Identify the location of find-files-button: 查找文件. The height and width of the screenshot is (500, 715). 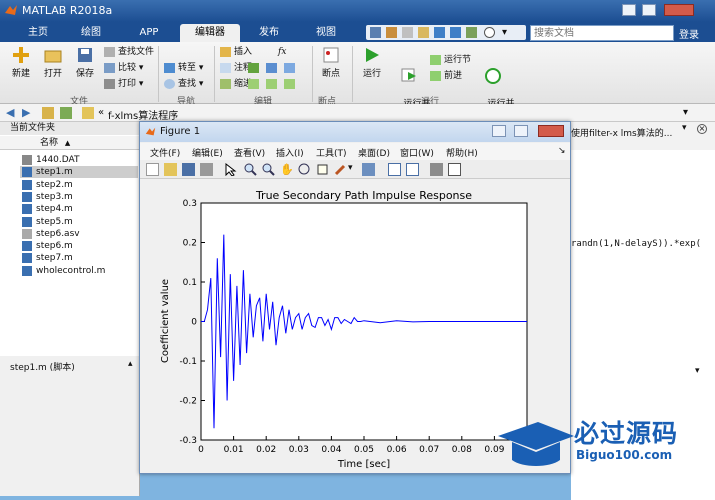
(129, 52).